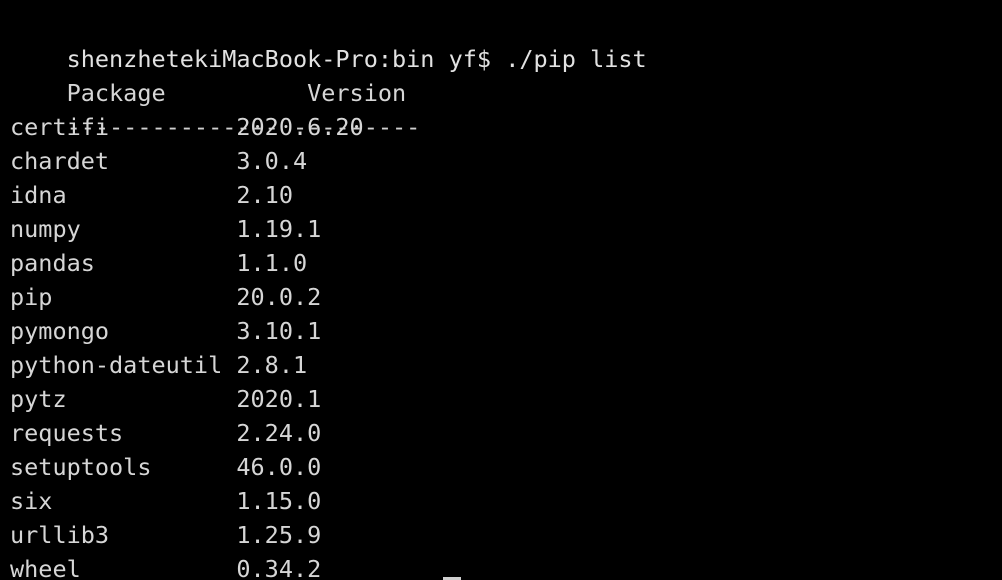 Image resolution: width=1002 pixels, height=580 pixels. Describe the element at coordinates (123, 161) in the screenshot. I see `package-name: chardet` at that location.